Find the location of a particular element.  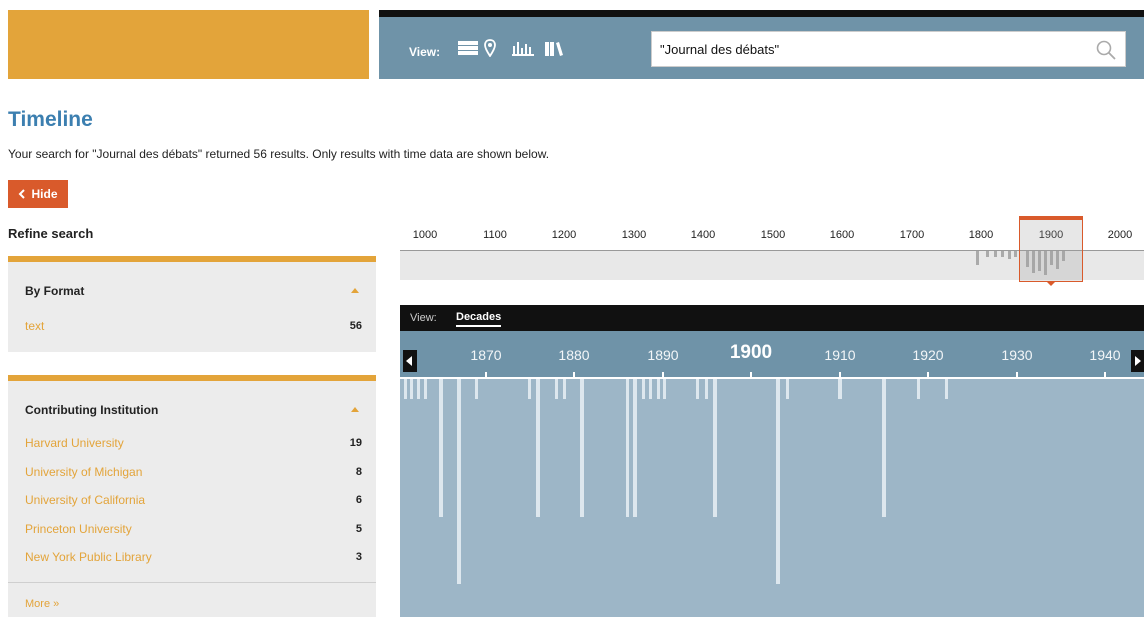

facet-item-label: University of California is located at coordinates (85, 500).